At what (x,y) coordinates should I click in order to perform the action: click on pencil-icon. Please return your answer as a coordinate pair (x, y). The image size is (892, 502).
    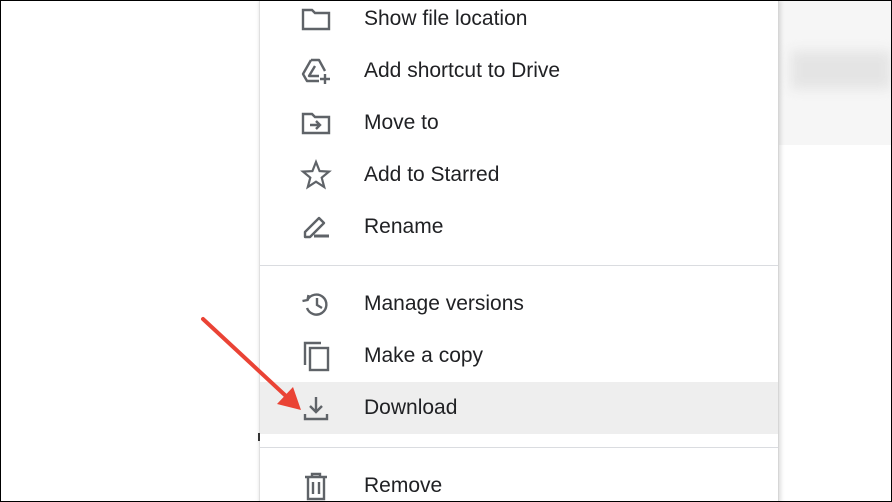
    Looking at the image, I should click on (316, 227).